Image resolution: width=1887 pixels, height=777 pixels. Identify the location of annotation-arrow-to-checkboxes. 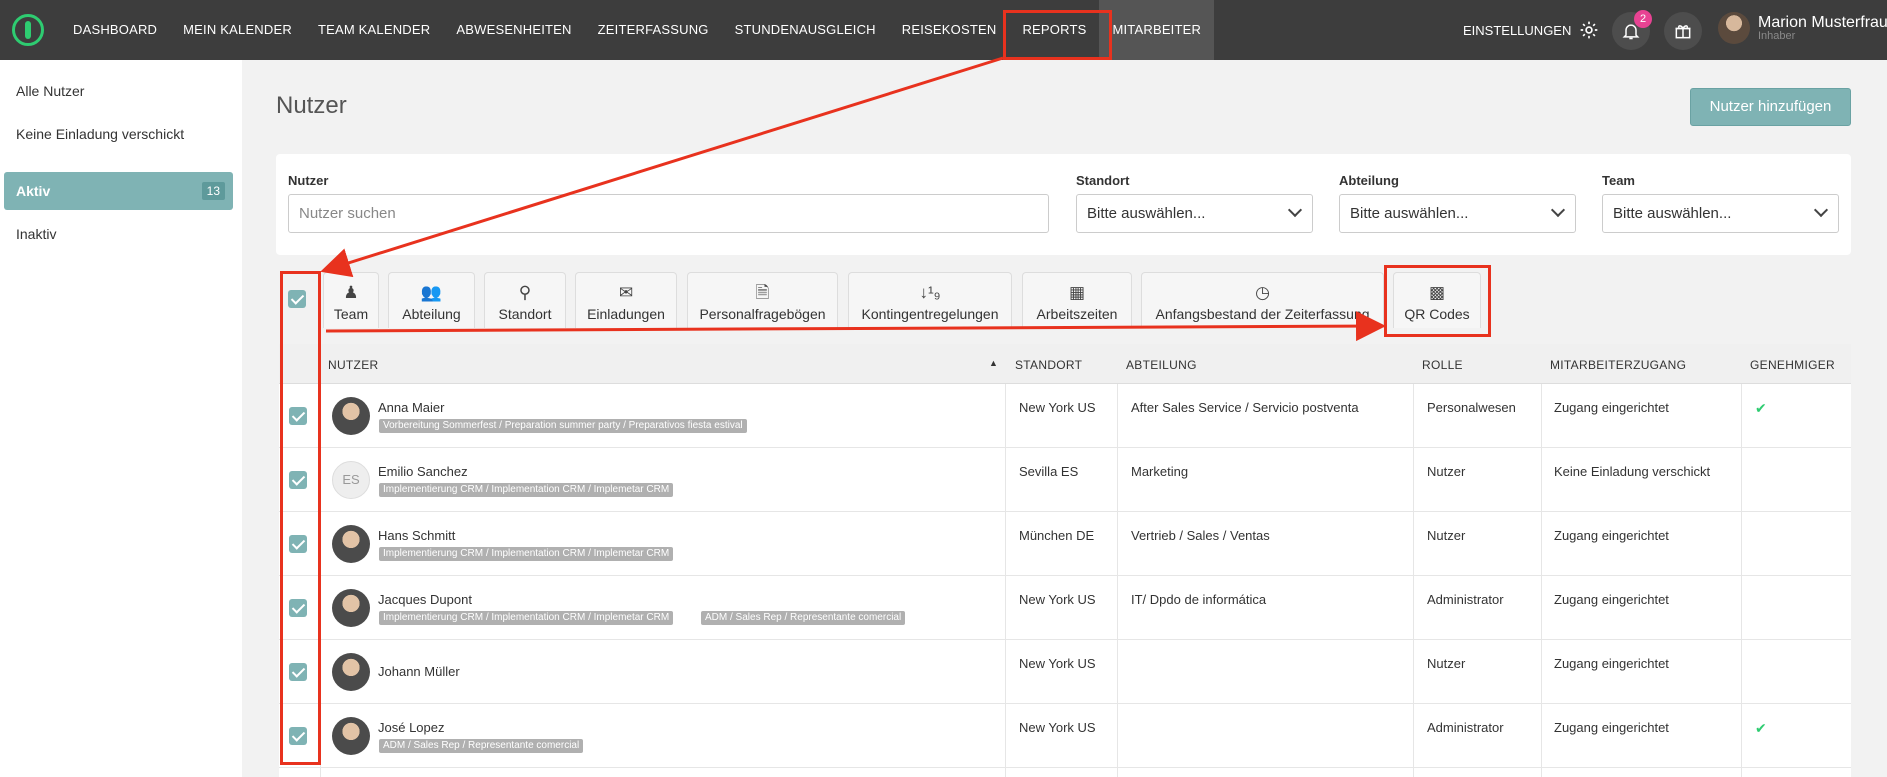
(662, 167).